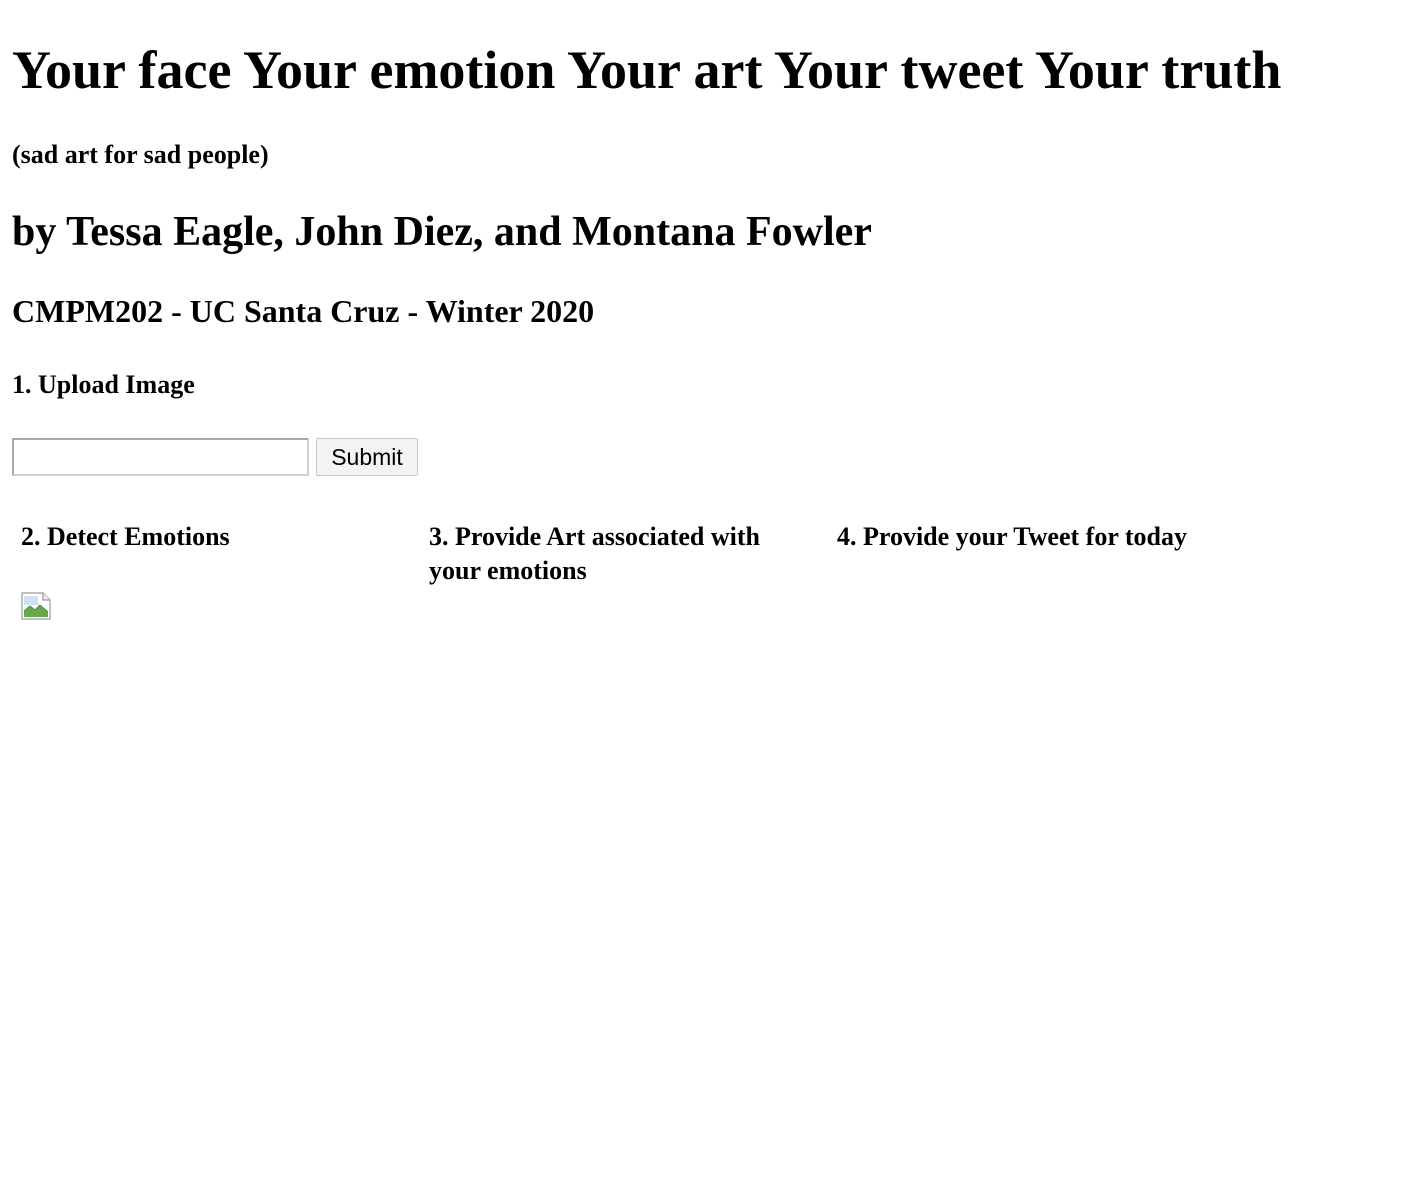 The width and height of the screenshot is (1414, 1204). I want to click on course-heading: CMPM202 - UC Santa Cruz - Winter 2020, so click(303, 311).